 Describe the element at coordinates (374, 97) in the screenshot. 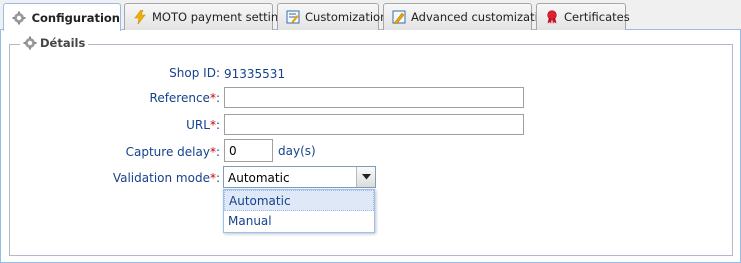

I see `reference-input` at that location.